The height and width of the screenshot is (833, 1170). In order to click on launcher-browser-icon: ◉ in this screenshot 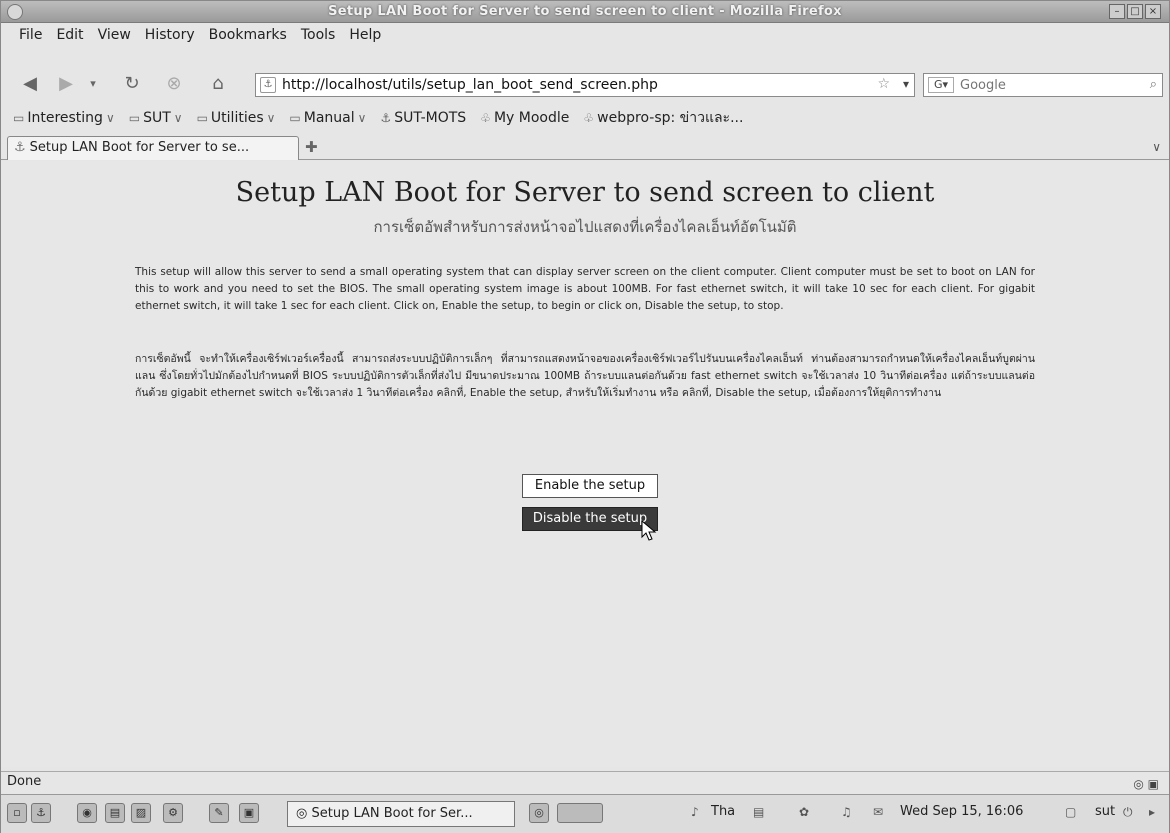, I will do `click(87, 813)`.